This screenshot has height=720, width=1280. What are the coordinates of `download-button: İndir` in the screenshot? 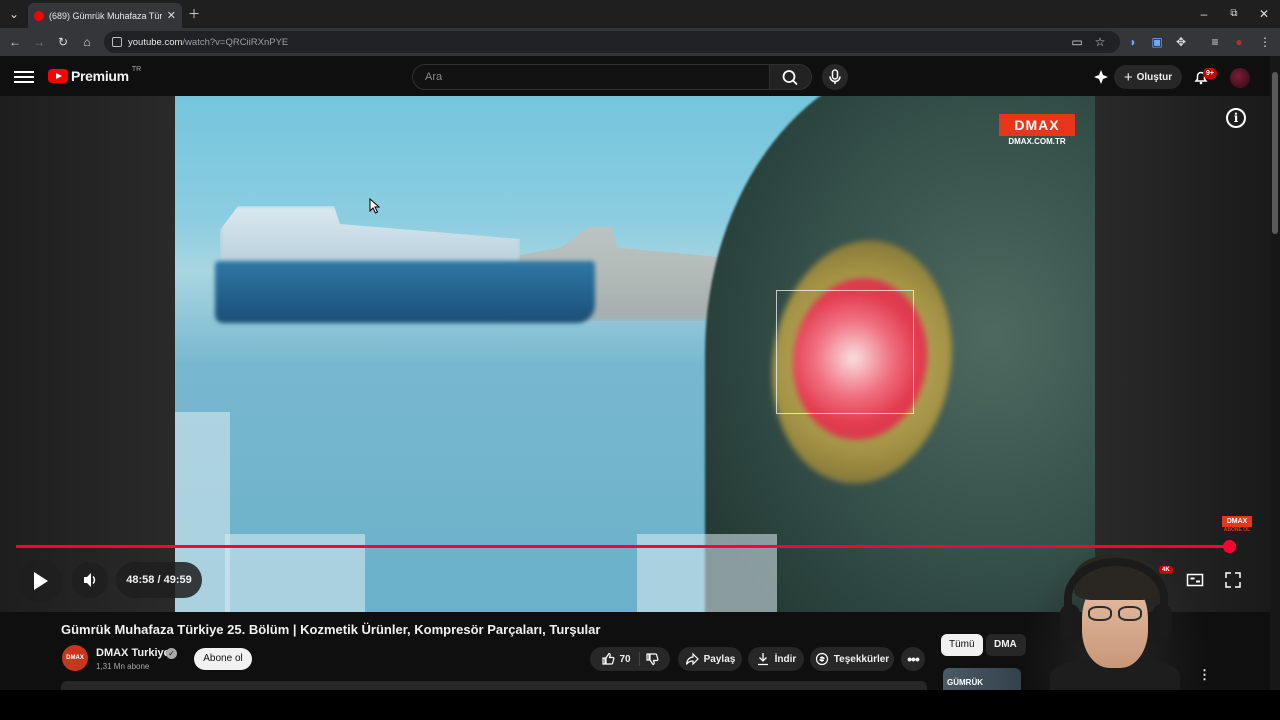 It's located at (776, 659).